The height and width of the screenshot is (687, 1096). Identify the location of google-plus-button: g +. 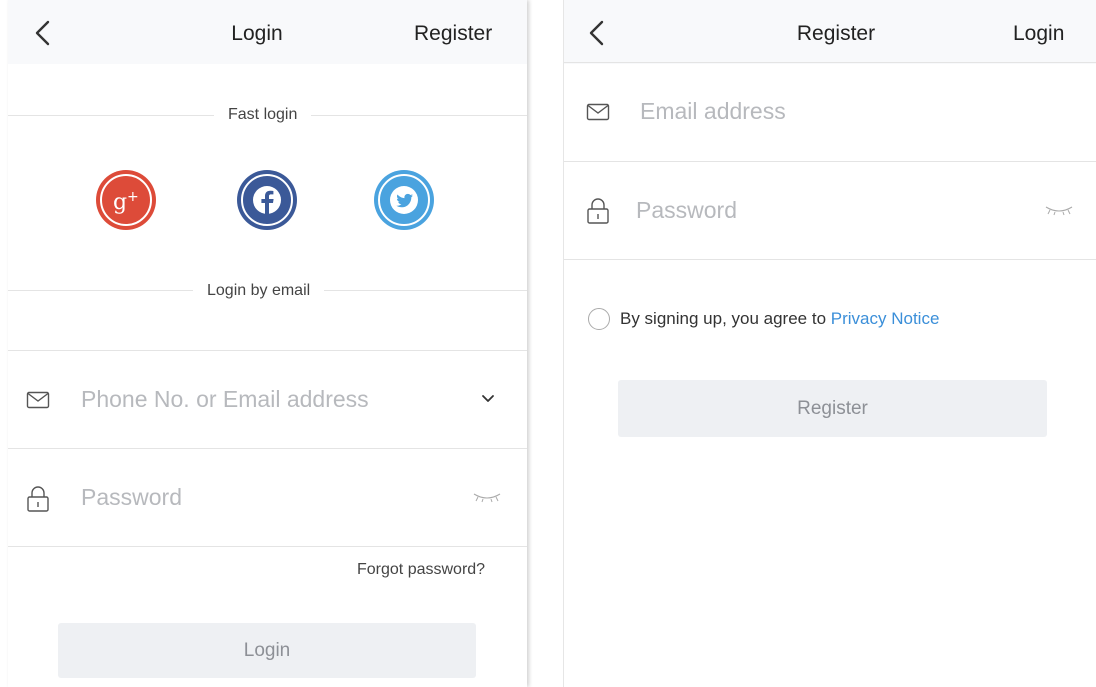
(126, 200).